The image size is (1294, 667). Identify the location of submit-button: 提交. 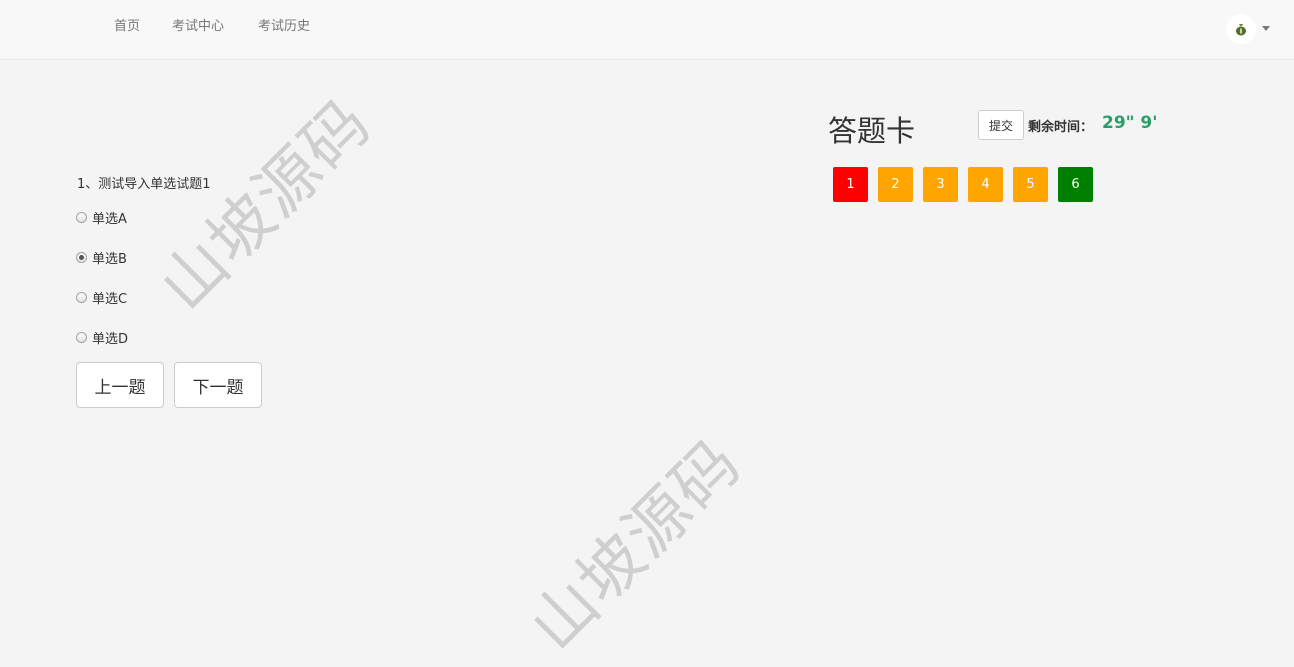
(1001, 125).